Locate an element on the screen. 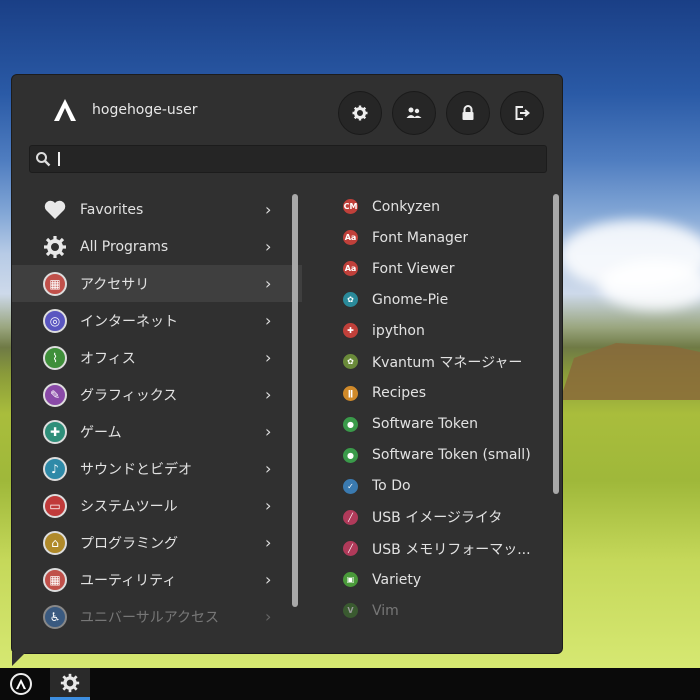 This screenshot has height=700, width=700. category-label: インターネット is located at coordinates (129, 321).